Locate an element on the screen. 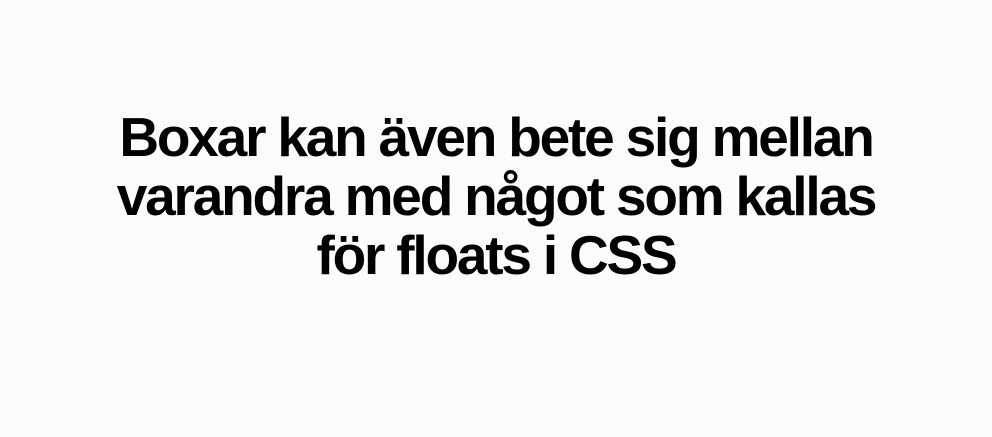 The height and width of the screenshot is (437, 992). headline-line-3: för floats i CSS is located at coordinates (496, 255).